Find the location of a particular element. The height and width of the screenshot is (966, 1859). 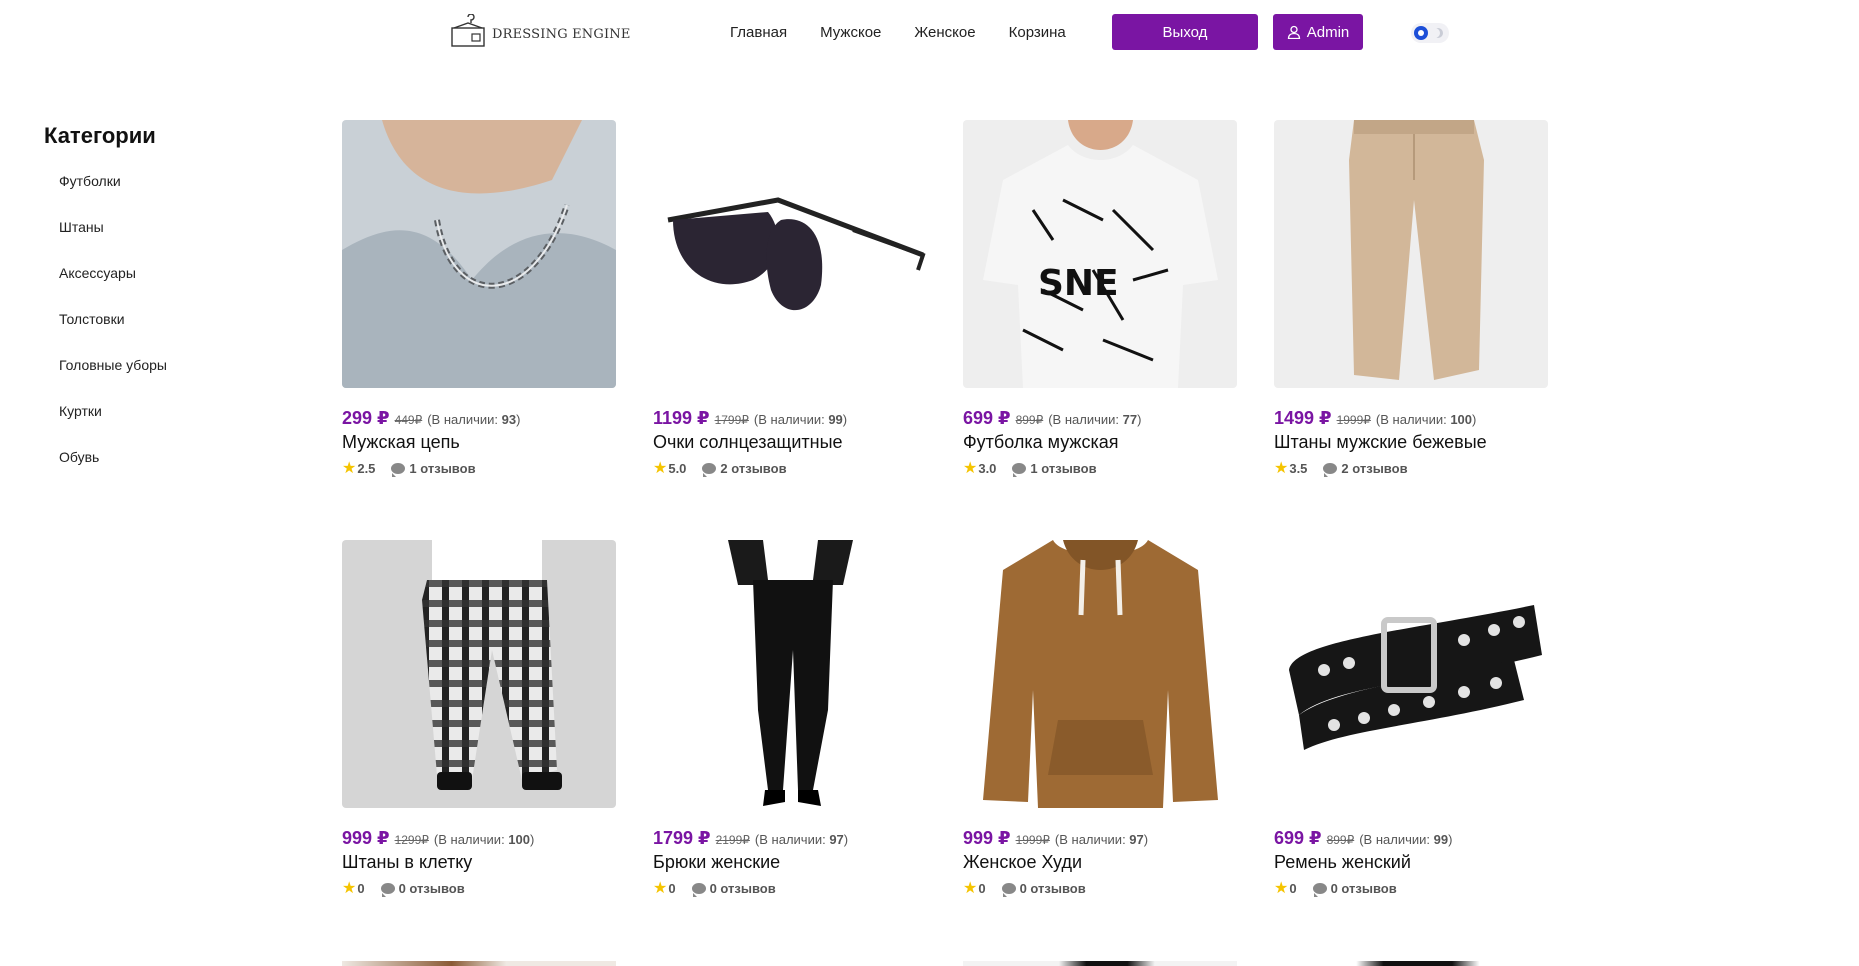

nav-women: Женское is located at coordinates (944, 32).